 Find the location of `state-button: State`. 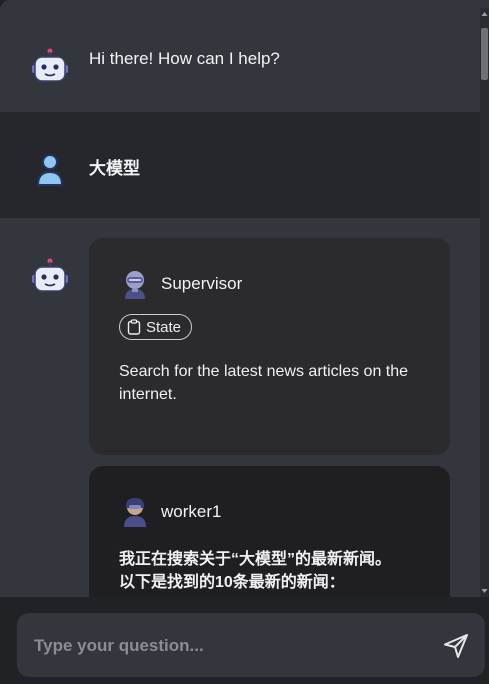

state-button: State is located at coordinates (156, 327).